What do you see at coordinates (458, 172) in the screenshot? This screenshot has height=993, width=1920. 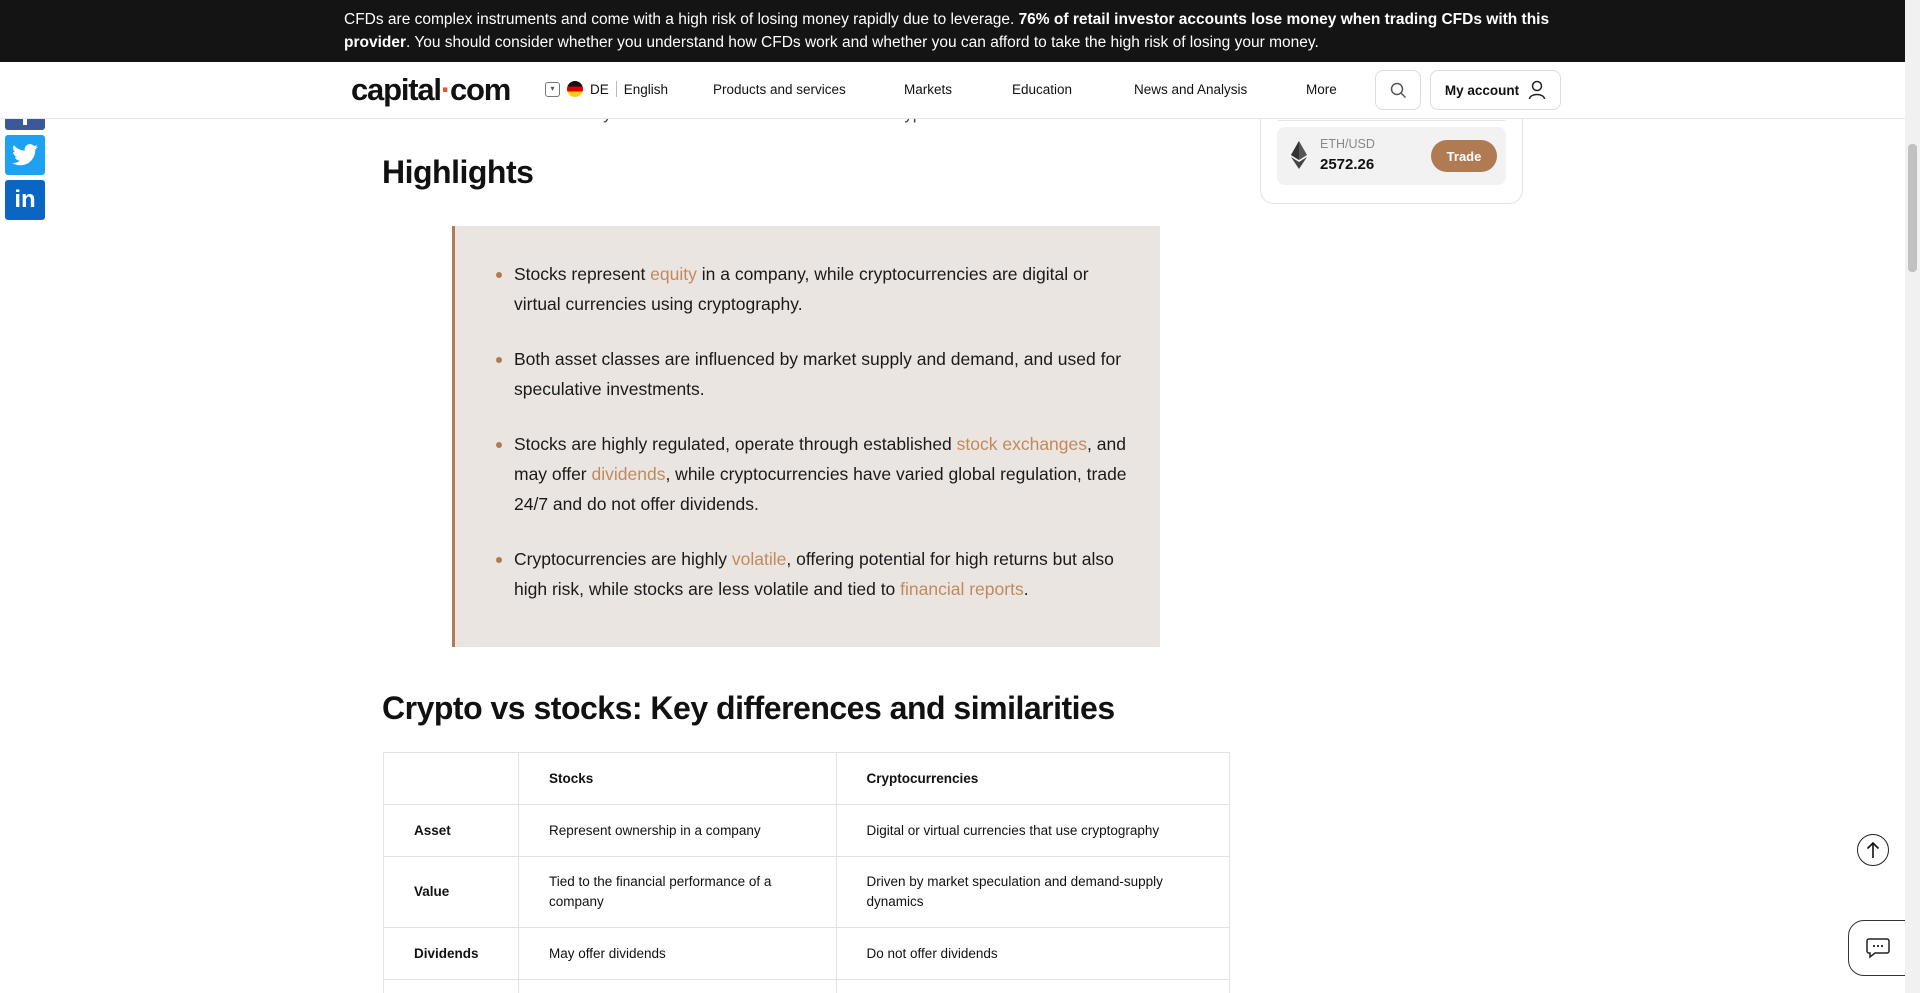 I see `highlights-heading: Highlights` at bounding box center [458, 172].